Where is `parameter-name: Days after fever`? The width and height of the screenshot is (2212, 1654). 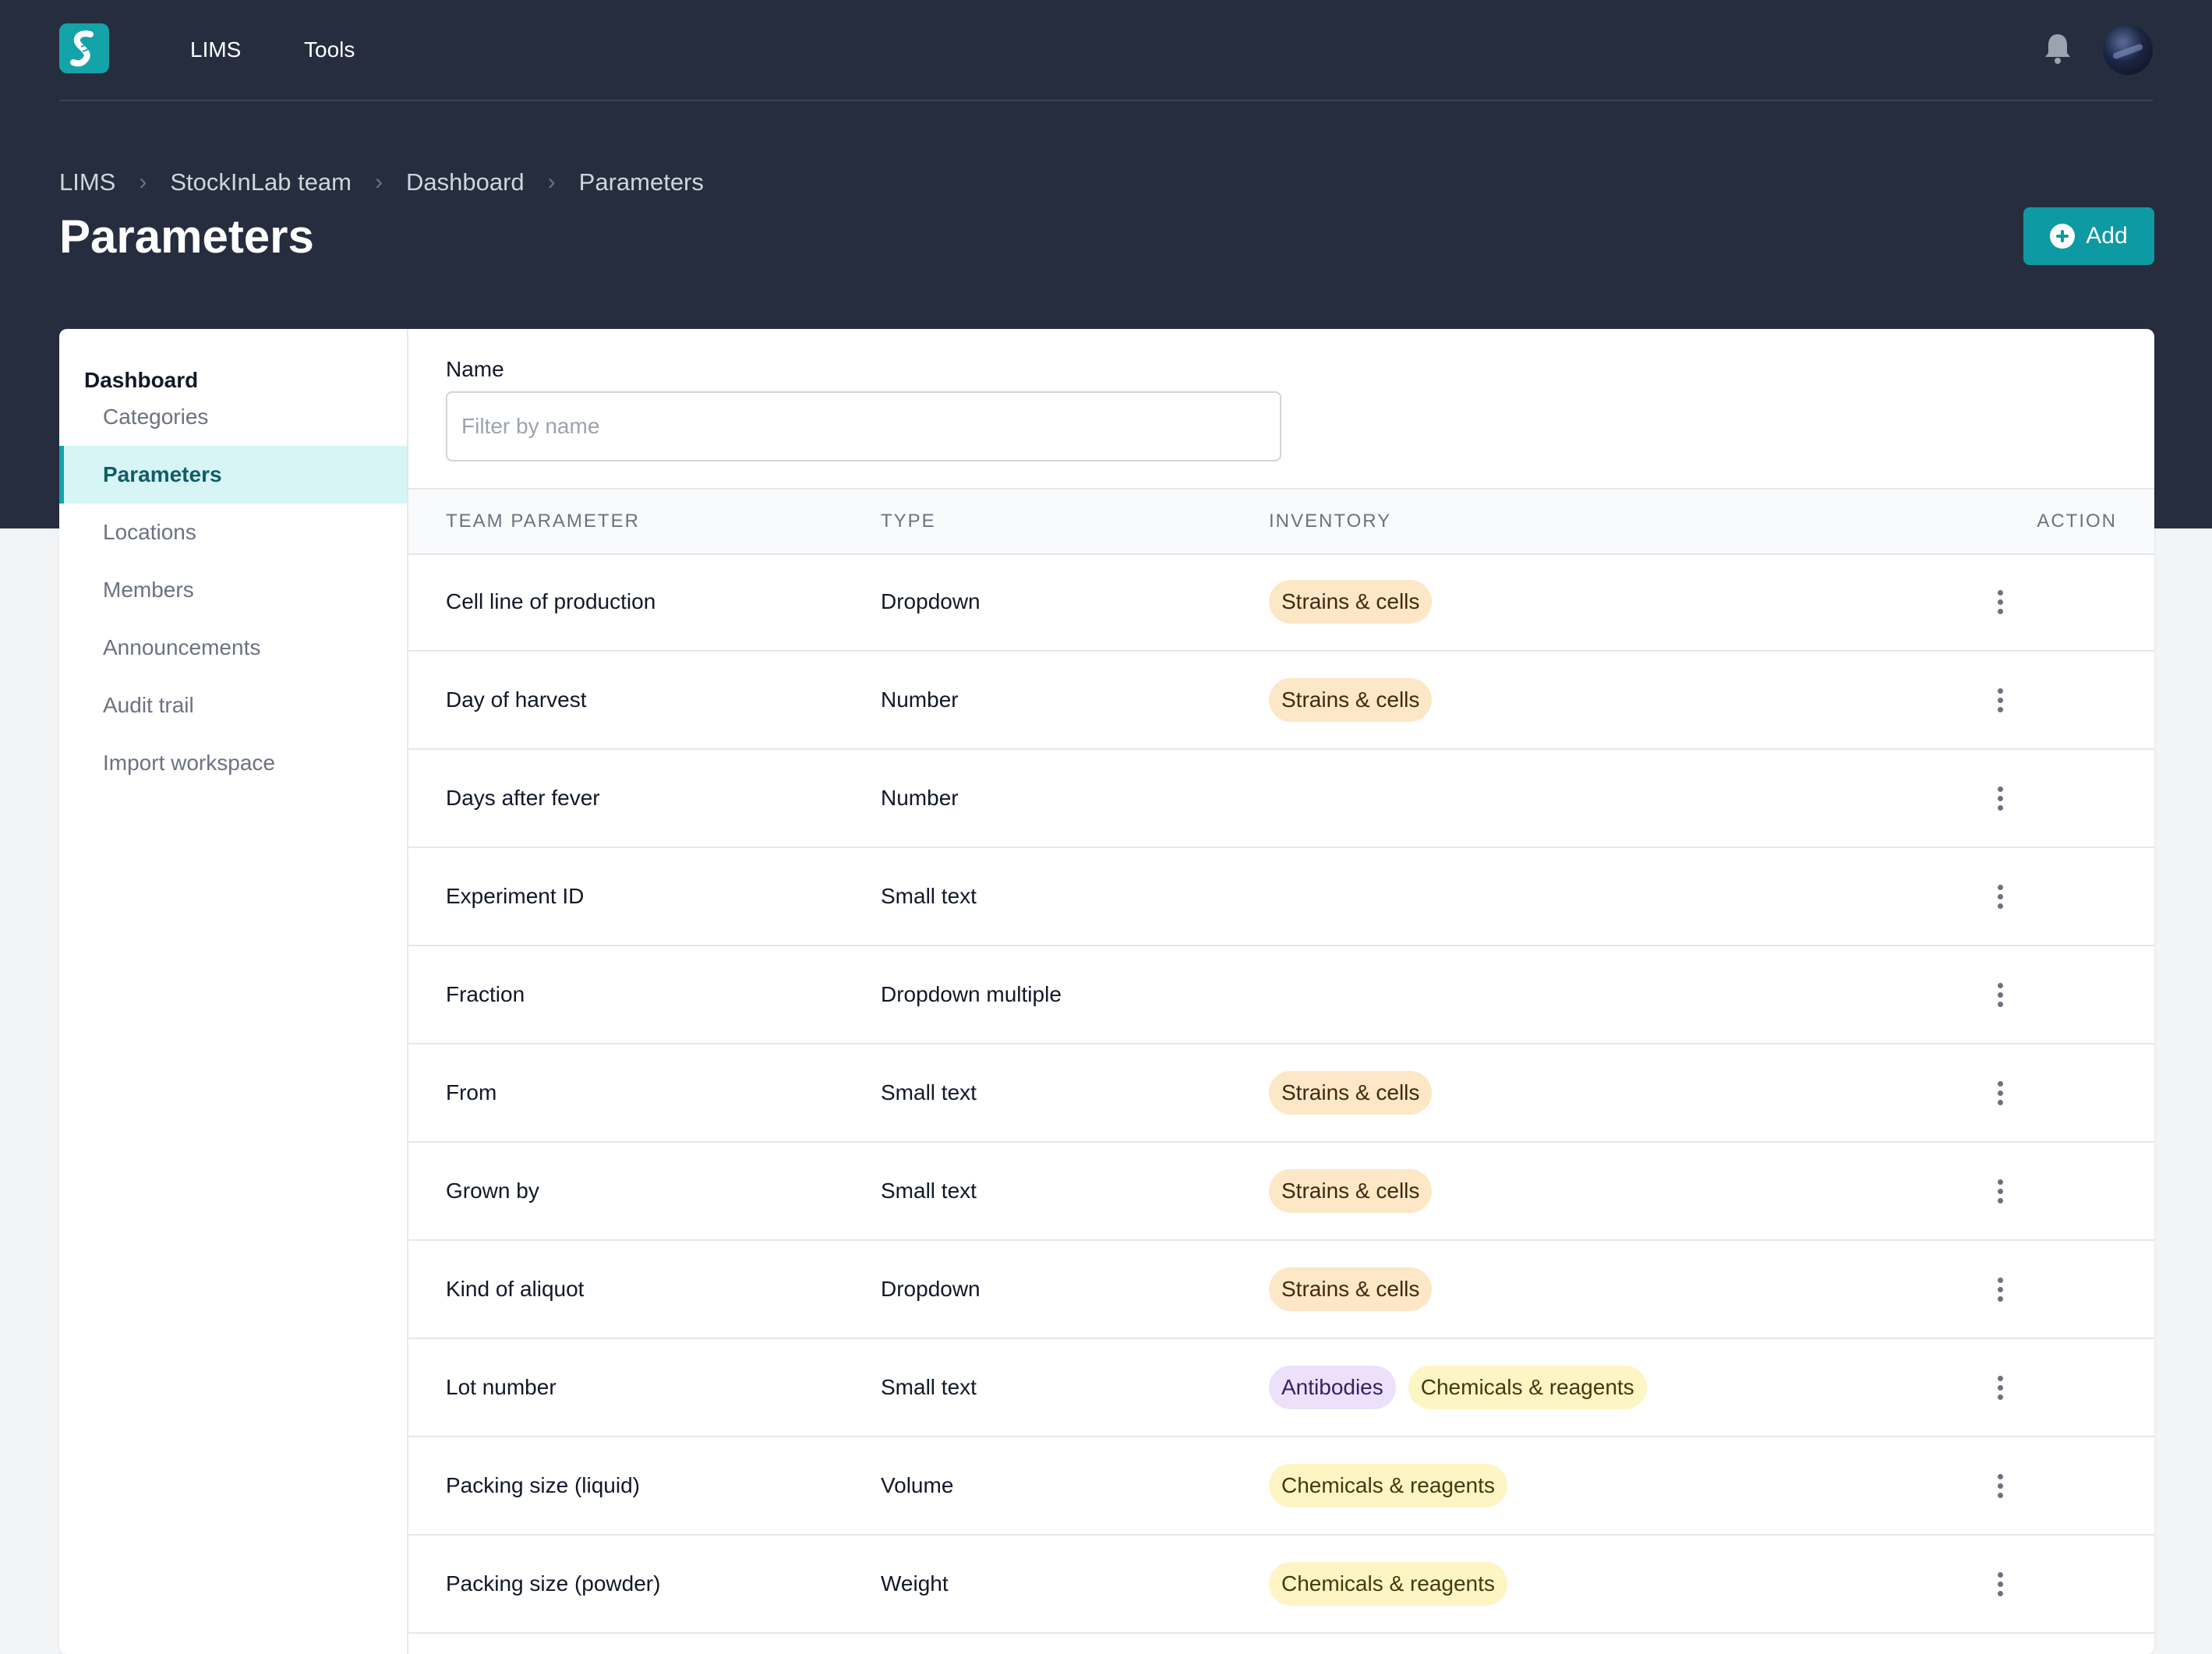 parameter-name: Days after fever is located at coordinates (523, 798).